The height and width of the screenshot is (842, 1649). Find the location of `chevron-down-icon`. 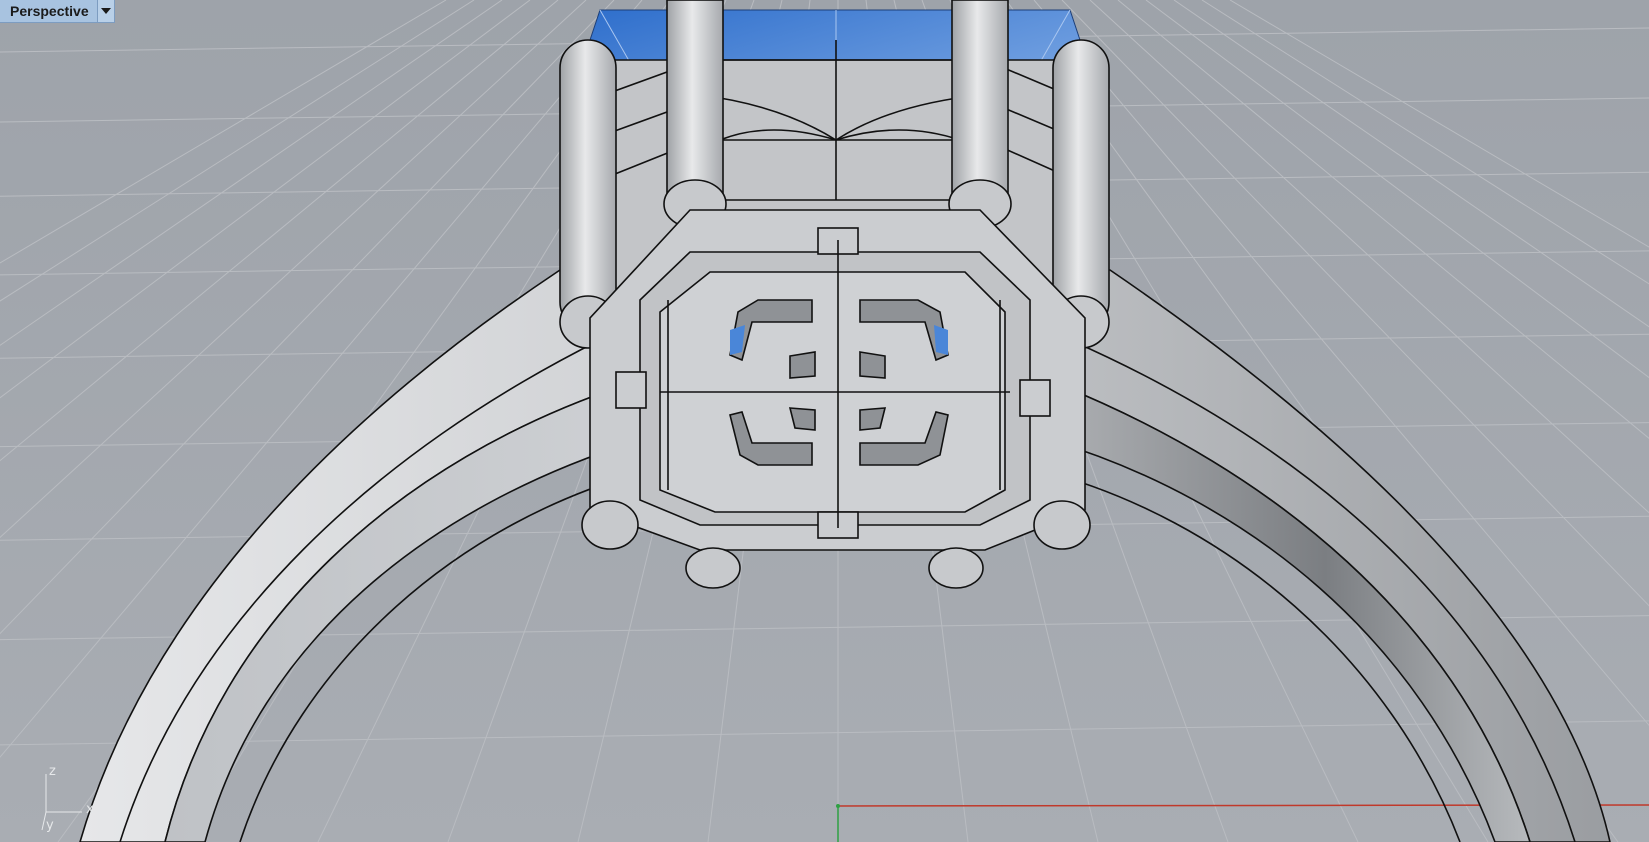

chevron-down-icon is located at coordinates (105, 11).